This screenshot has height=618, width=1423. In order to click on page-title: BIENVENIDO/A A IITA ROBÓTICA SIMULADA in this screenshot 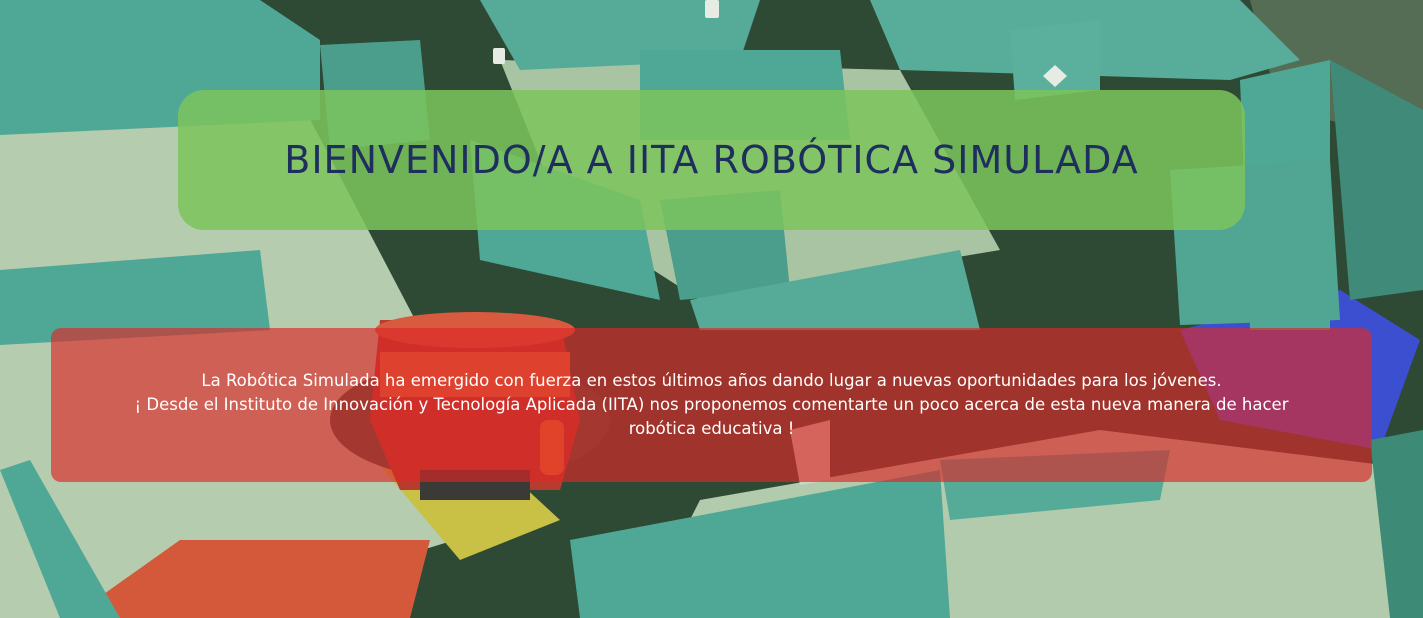, I will do `click(711, 160)`.